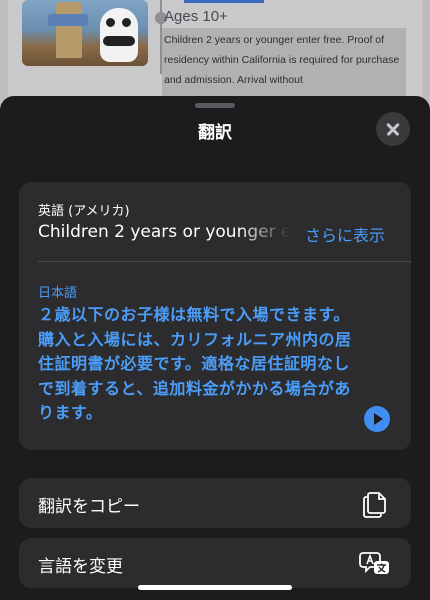 The image size is (430, 600). I want to click on source-text-fade, so click(265, 234).